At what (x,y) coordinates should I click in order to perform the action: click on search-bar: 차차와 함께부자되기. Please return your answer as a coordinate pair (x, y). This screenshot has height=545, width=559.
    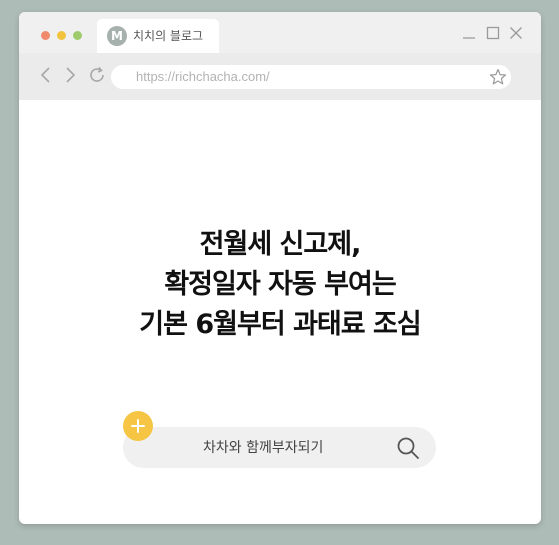
    Looking at the image, I should click on (279, 447).